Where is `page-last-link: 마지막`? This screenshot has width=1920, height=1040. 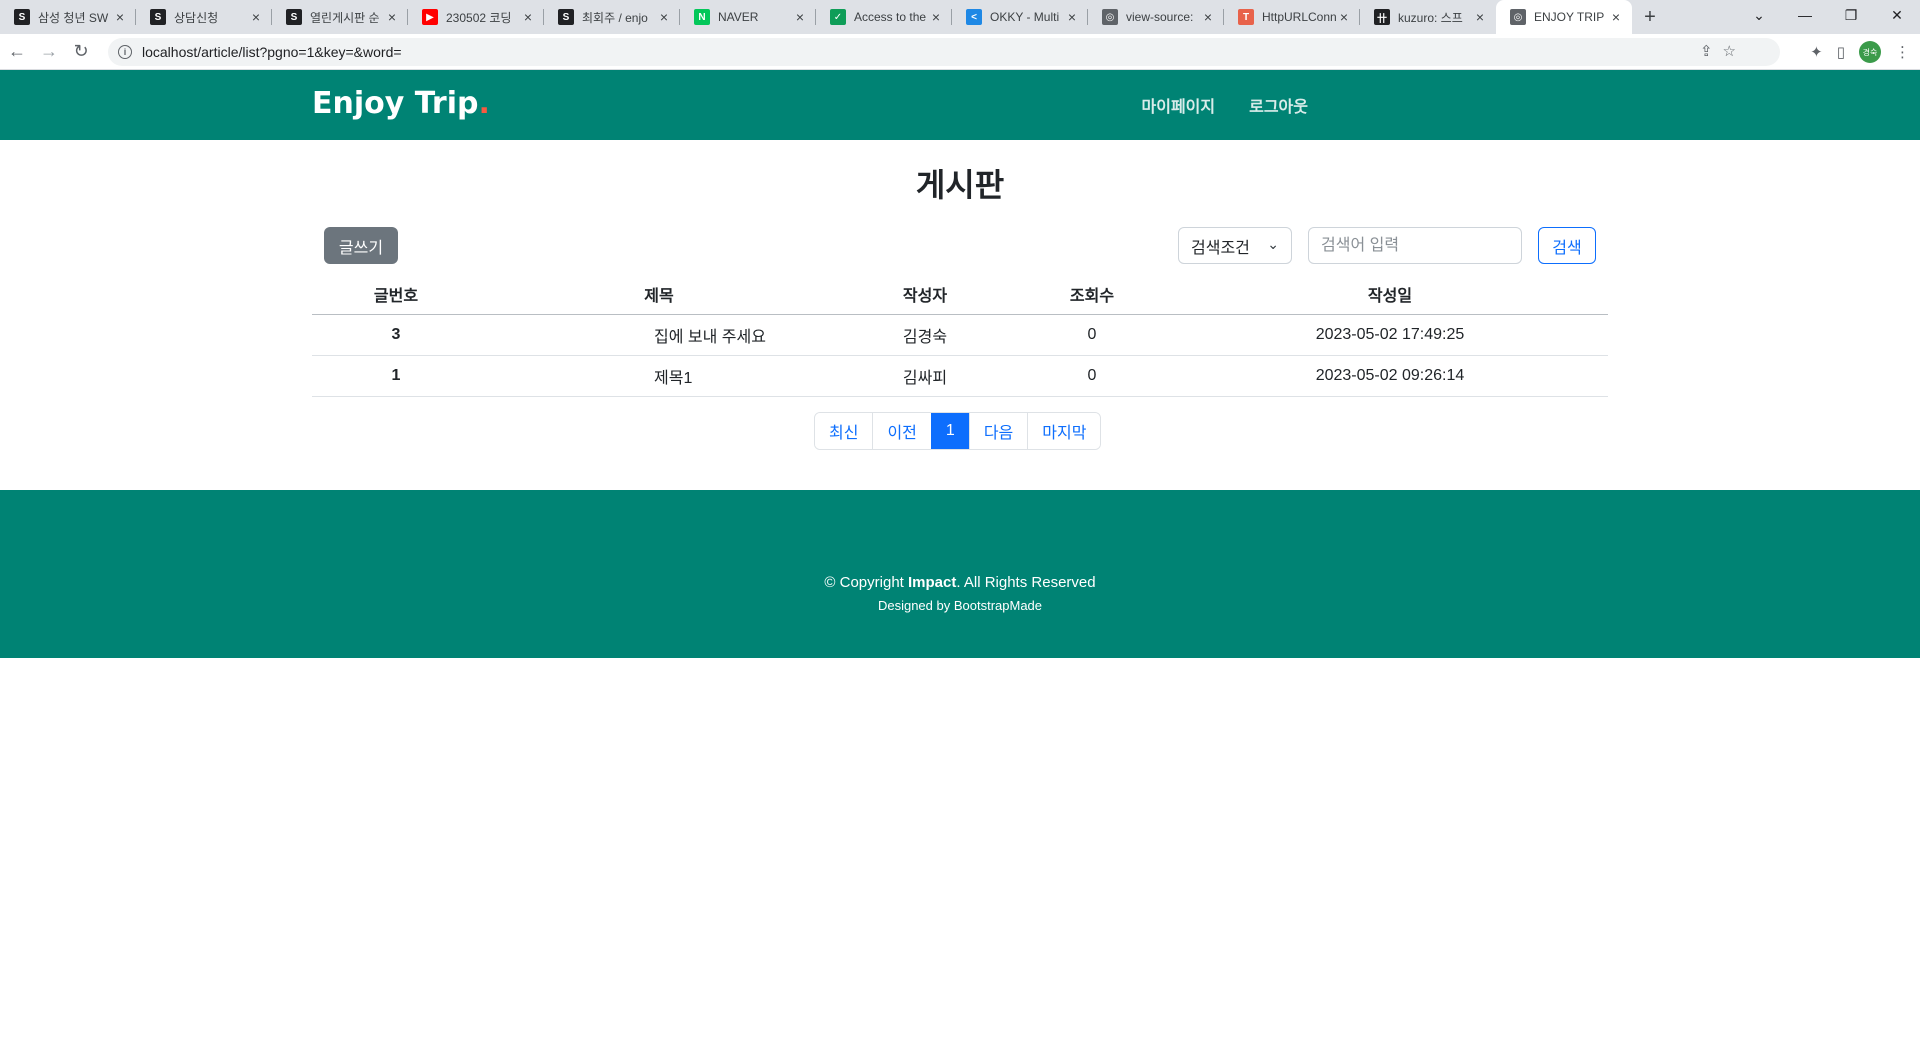
page-last-link: 마지막 is located at coordinates (1064, 431).